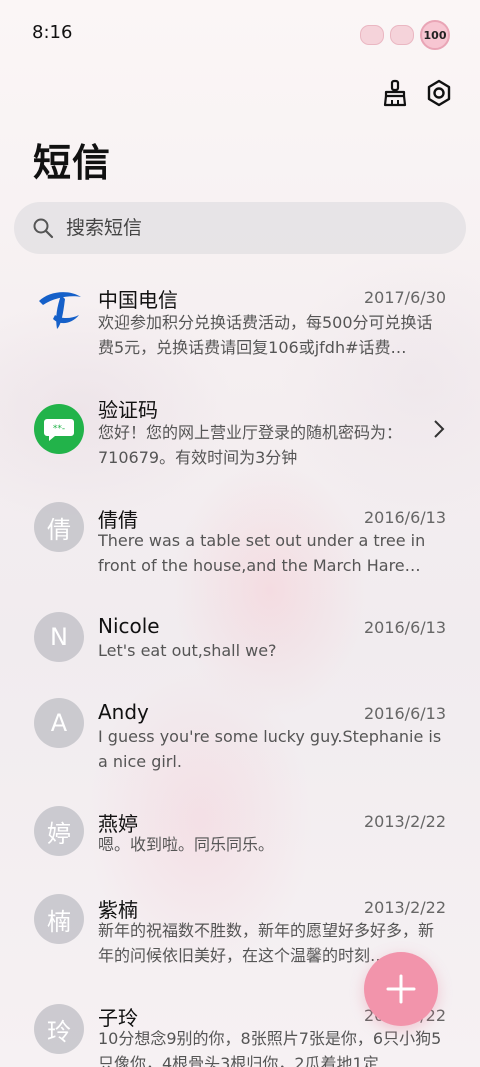 This screenshot has width=480, height=1067. I want to click on status-time: 8:16, so click(52, 32).